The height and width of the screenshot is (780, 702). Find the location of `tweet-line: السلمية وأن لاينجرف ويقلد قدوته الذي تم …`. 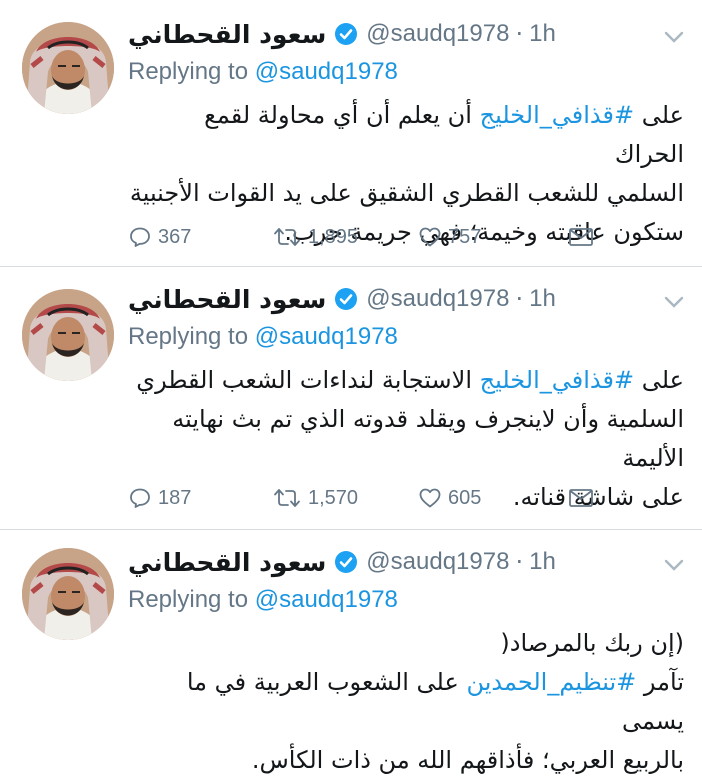

tweet-line: السلمية وأن لاينجرف ويقلد قدوته الذي تم … is located at coordinates (428, 438).